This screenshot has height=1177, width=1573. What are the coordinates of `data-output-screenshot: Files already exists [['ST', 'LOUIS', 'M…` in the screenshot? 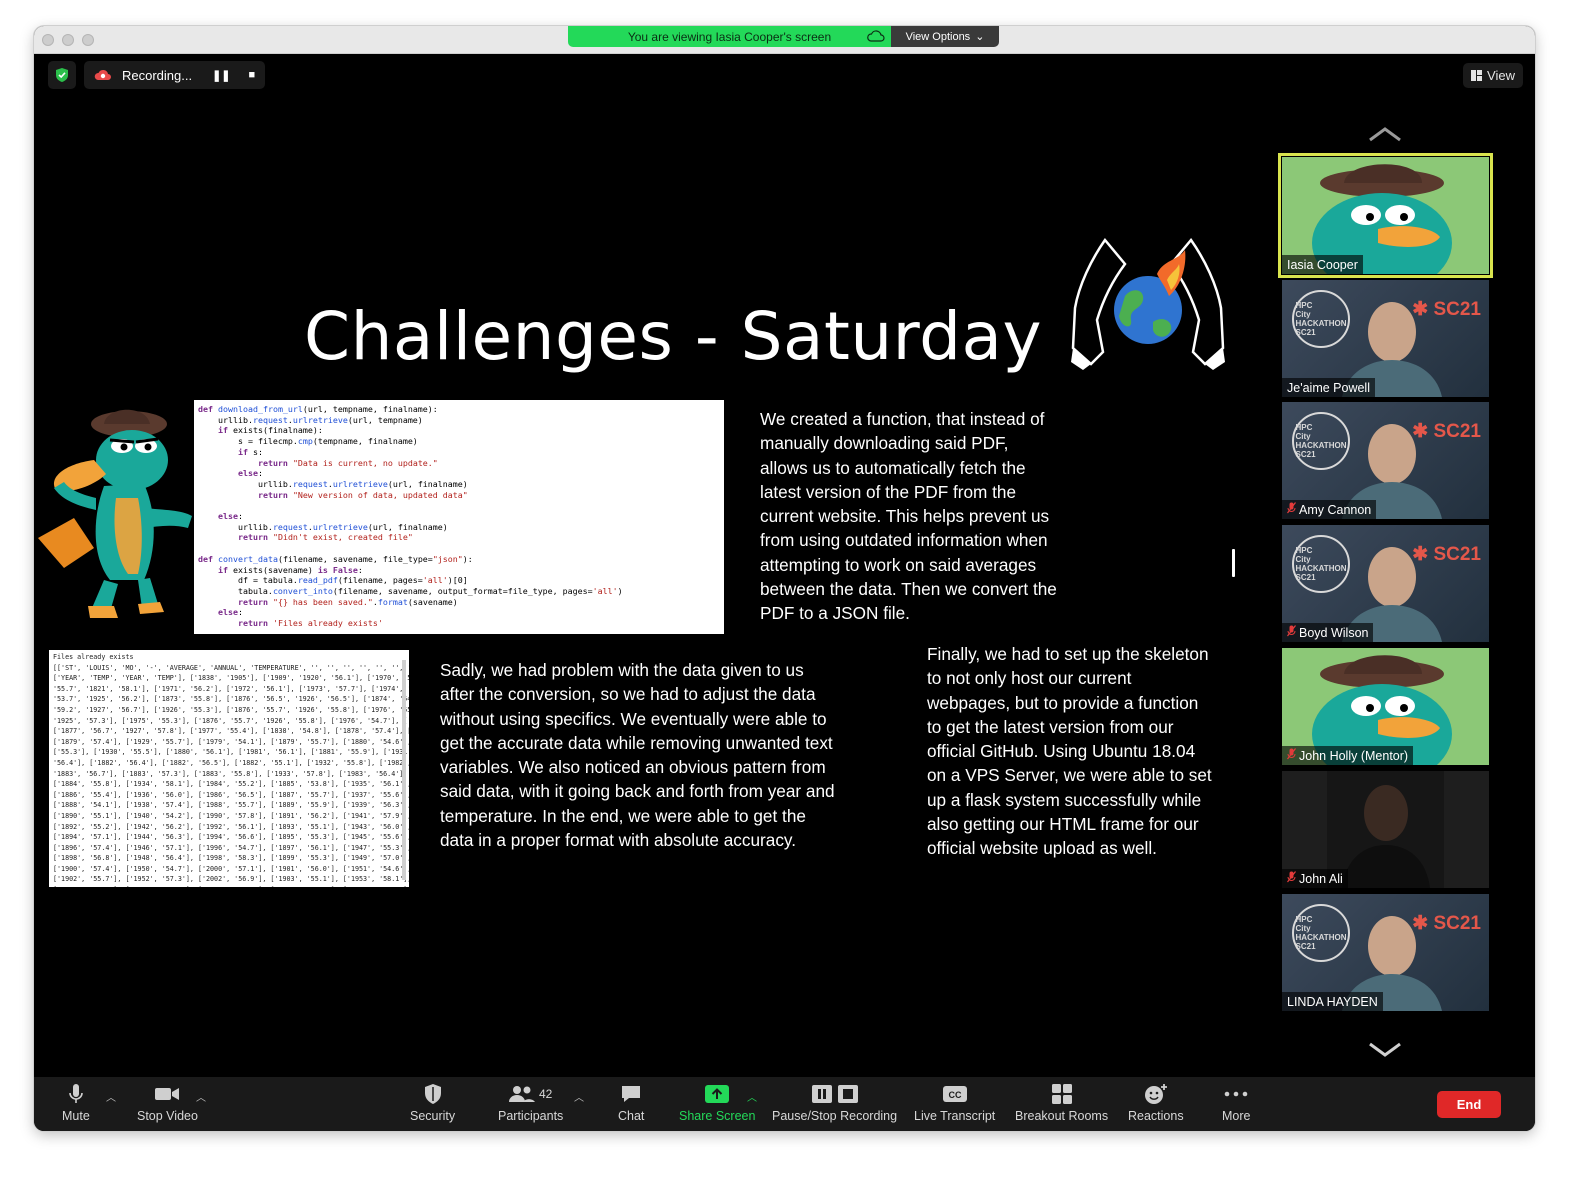 It's located at (229, 768).